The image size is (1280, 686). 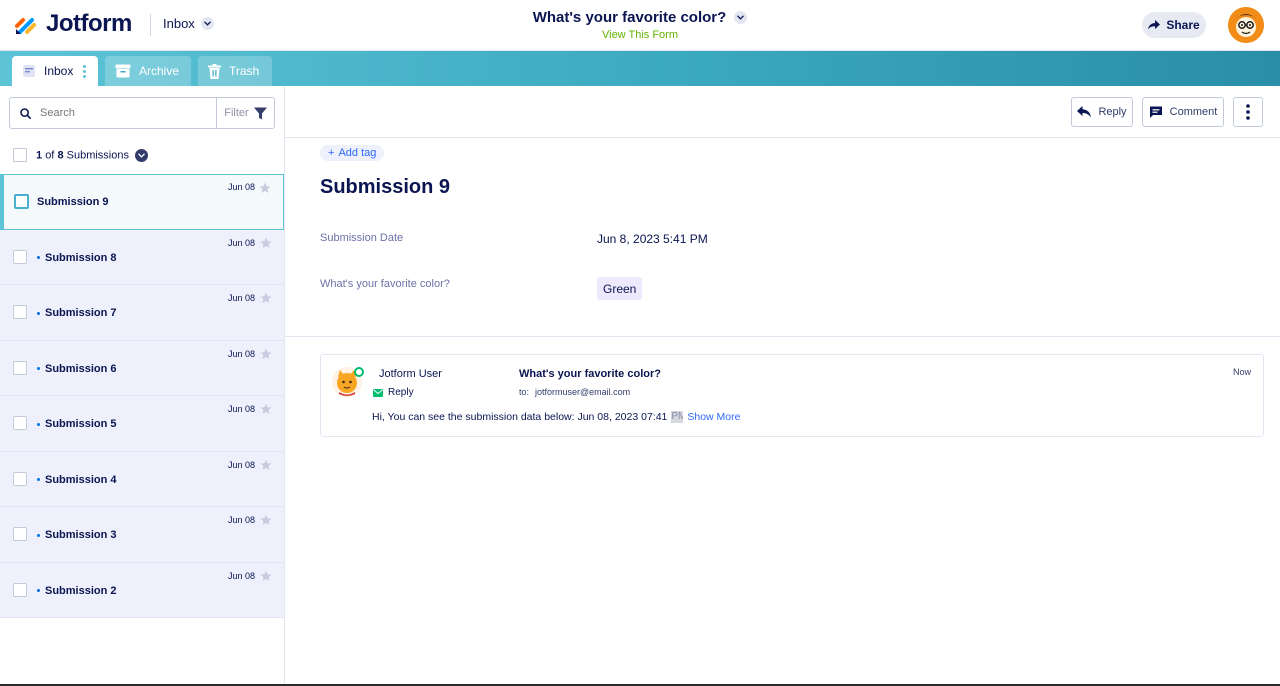 I want to click on submission-title-text: Submission 8, so click(x=81, y=257).